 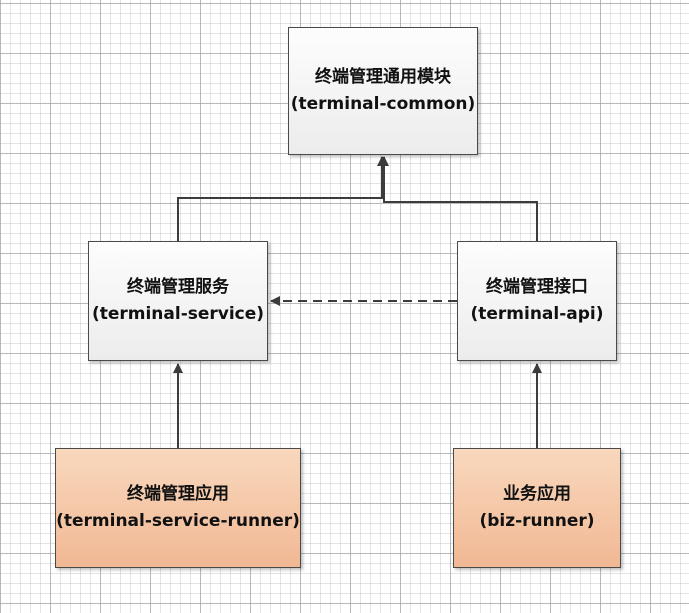 What do you see at coordinates (458, 198) in the screenshot?
I see `edge-api-to-common` at bounding box center [458, 198].